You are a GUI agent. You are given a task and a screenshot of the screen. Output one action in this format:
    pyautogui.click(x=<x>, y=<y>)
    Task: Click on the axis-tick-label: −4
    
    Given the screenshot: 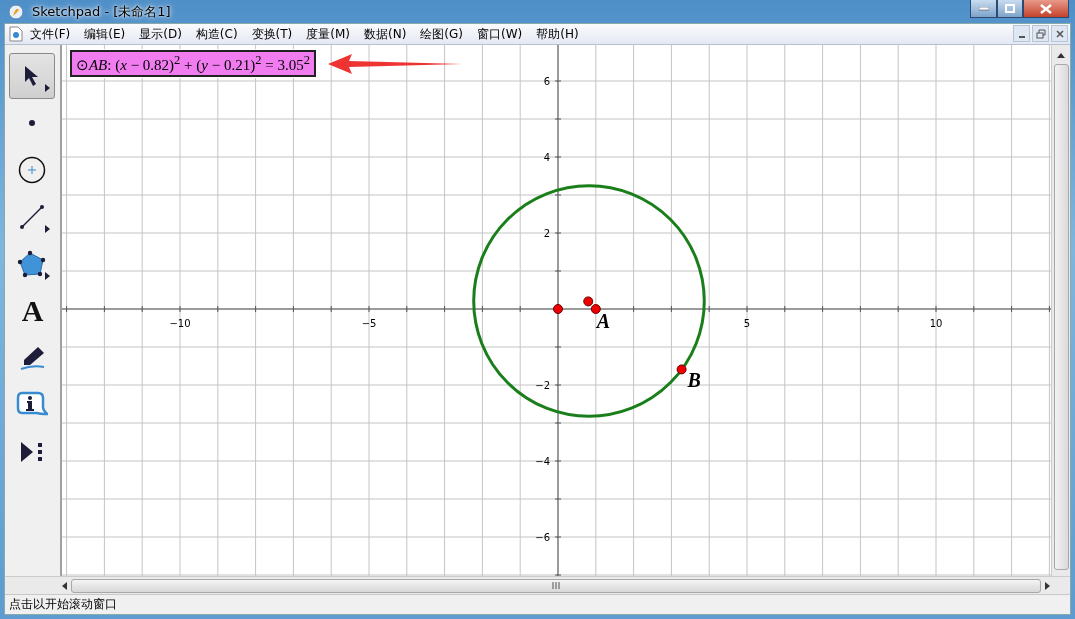 What is the action you would take?
    pyautogui.click(x=542, y=461)
    